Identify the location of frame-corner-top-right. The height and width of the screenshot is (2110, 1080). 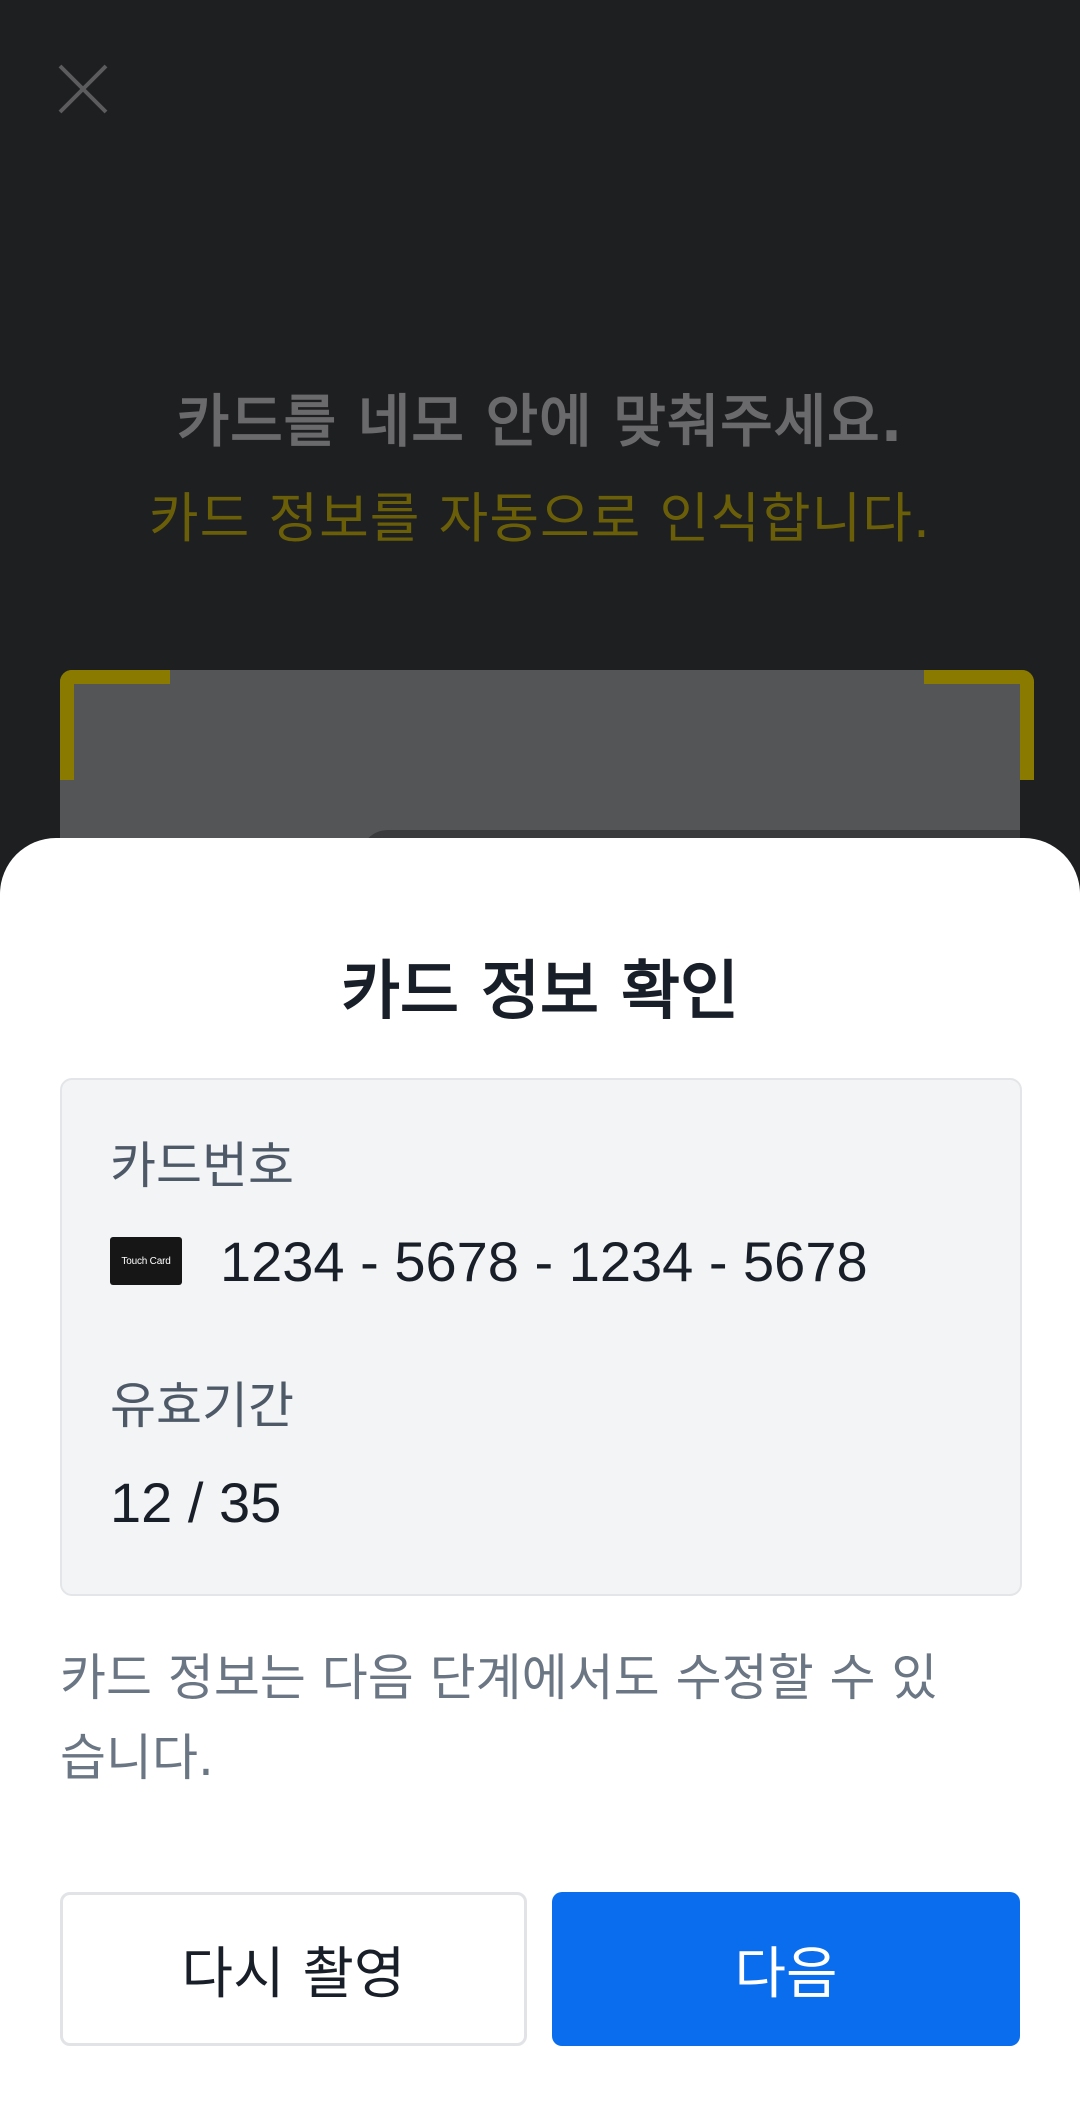
(979, 725).